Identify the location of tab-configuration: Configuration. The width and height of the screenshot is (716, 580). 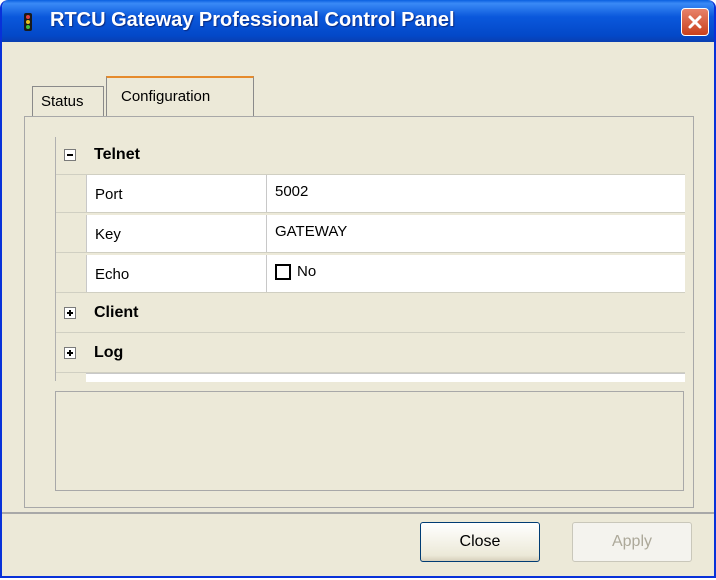
(180, 98).